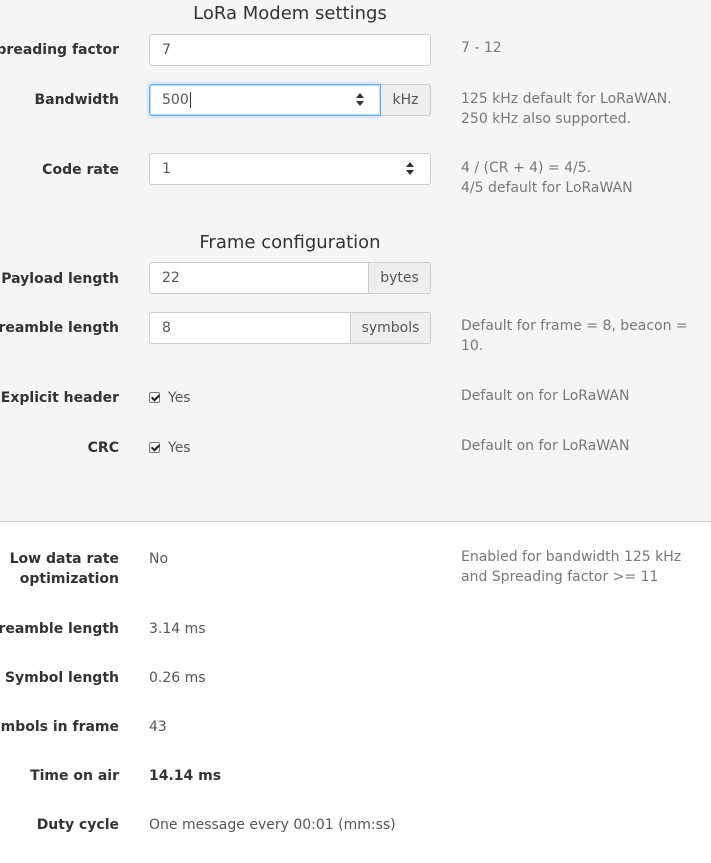  Describe the element at coordinates (59, 398) in the screenshot. I see `explicit-header-label: Explicit header` at that location.